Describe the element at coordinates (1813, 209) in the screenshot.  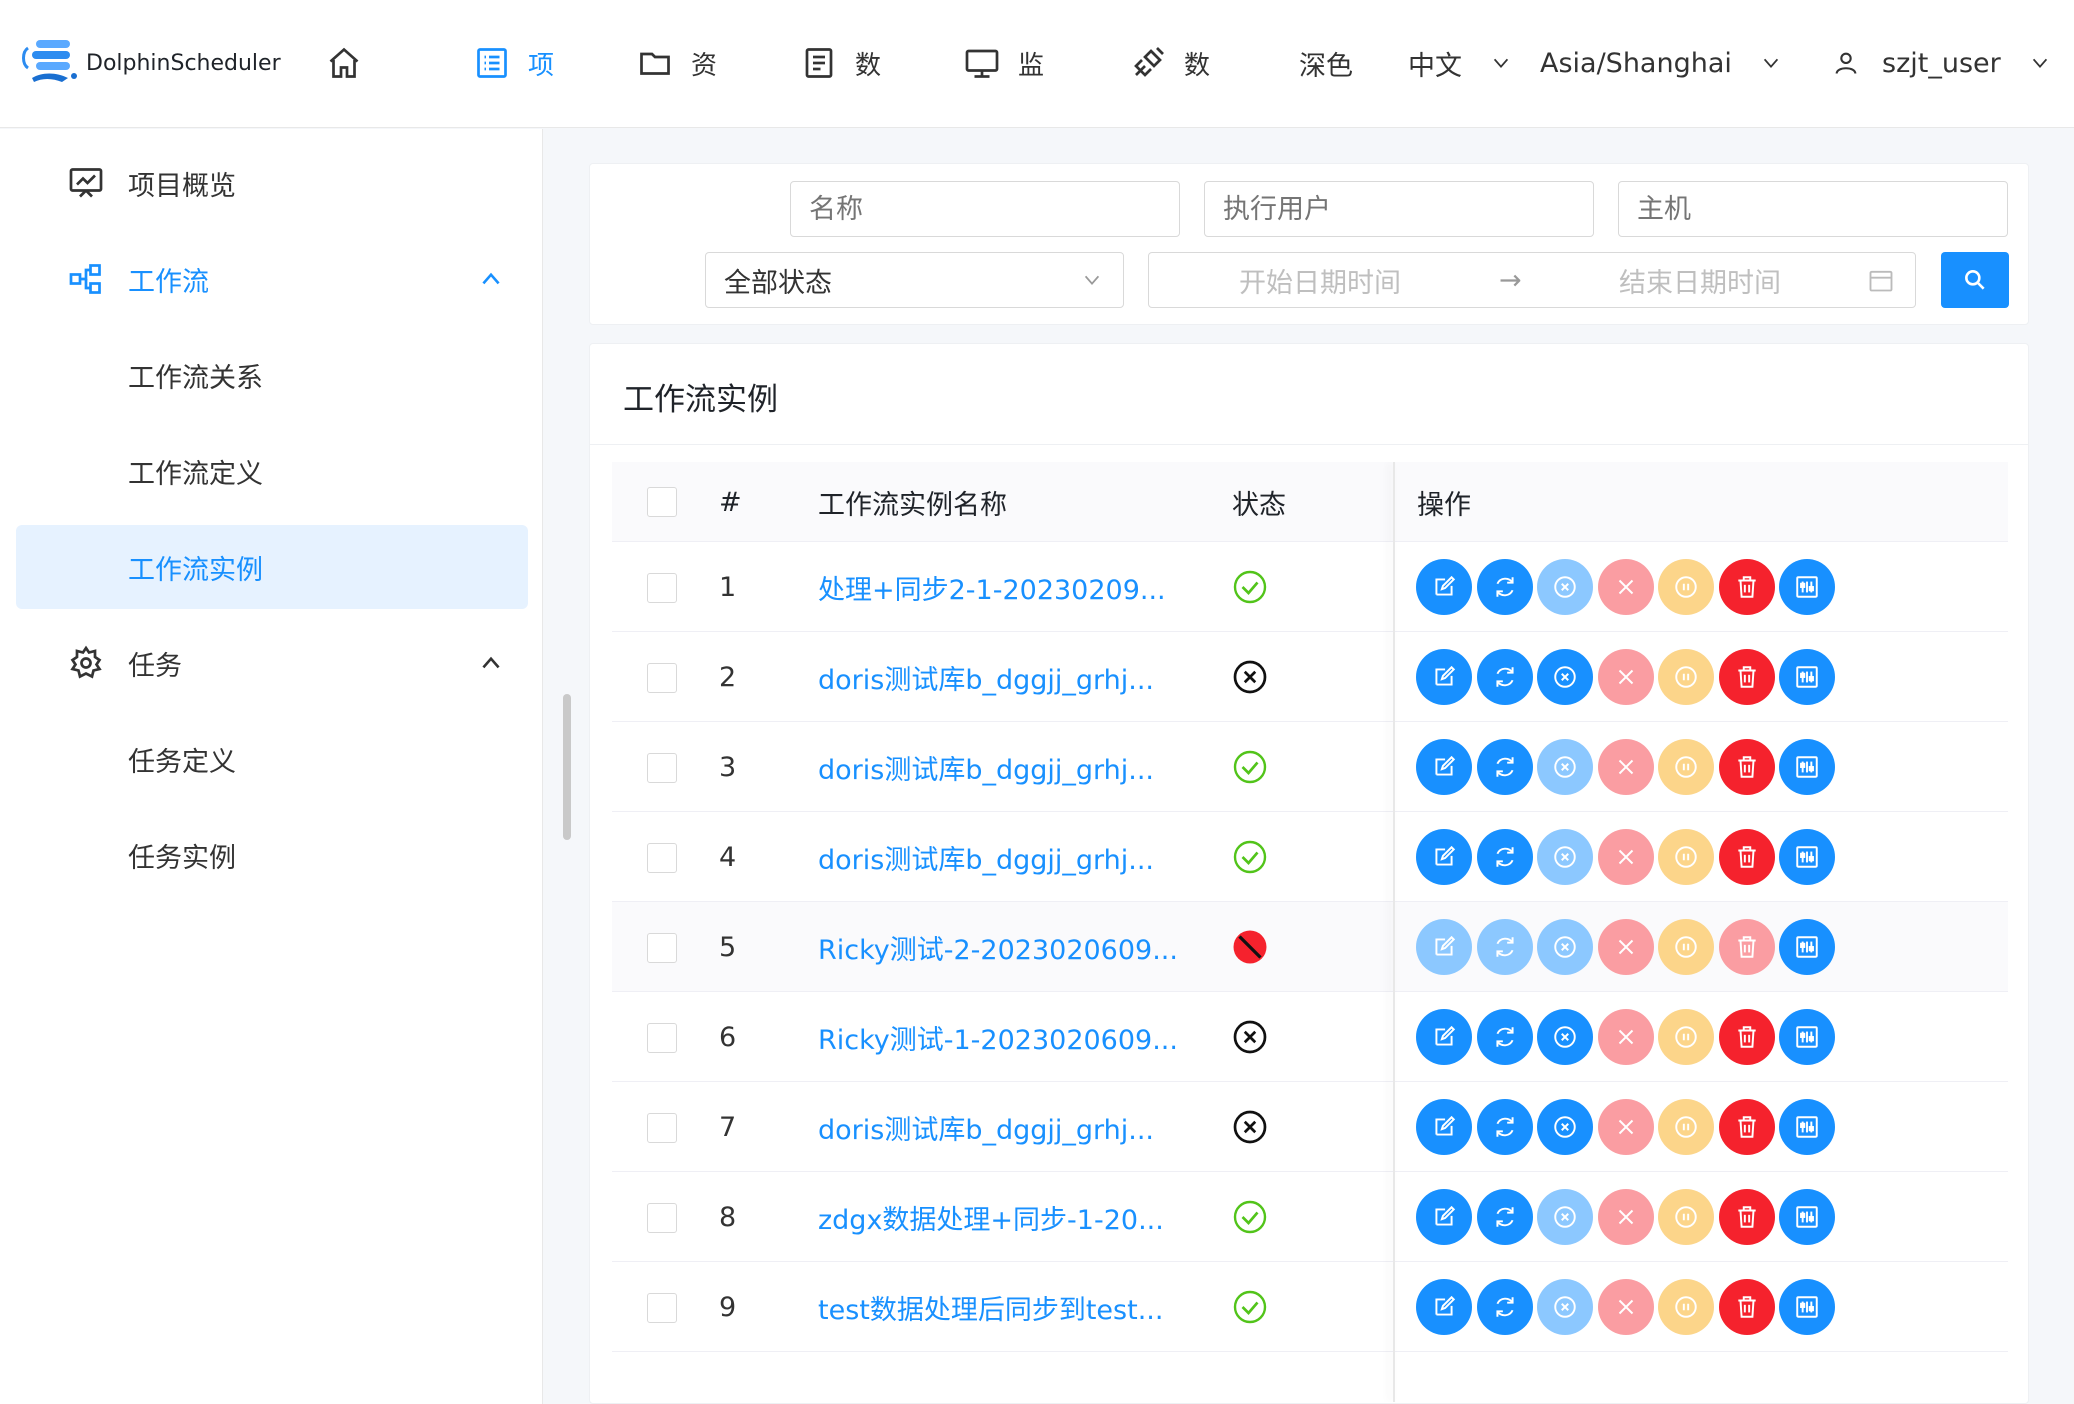
I see `host-search-input` at that location.